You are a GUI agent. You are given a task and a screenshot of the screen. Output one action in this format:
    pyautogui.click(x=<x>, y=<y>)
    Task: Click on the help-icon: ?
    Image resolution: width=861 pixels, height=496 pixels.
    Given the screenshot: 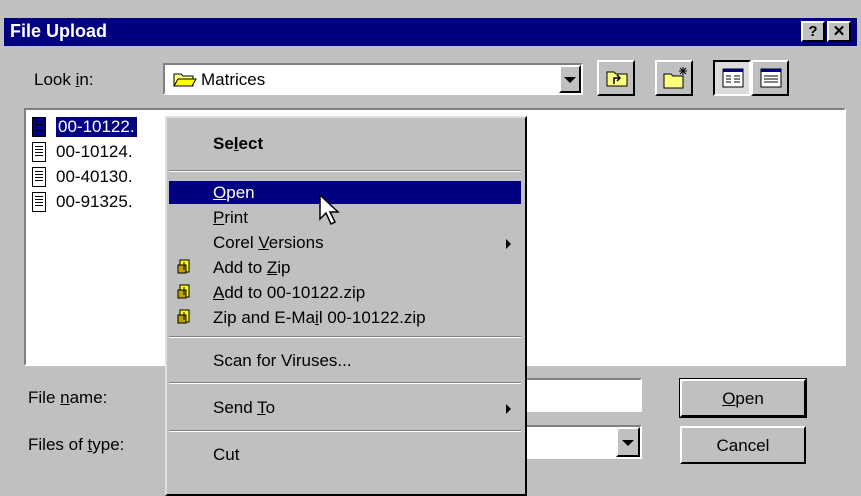 What is the action you would take?
    pyautogui.click(x=813, y=31)
    